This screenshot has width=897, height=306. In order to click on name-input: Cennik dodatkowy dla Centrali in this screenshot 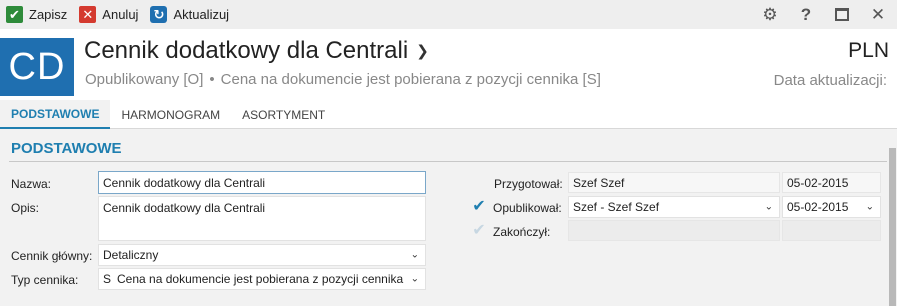, I will do `click(262, 182)`.